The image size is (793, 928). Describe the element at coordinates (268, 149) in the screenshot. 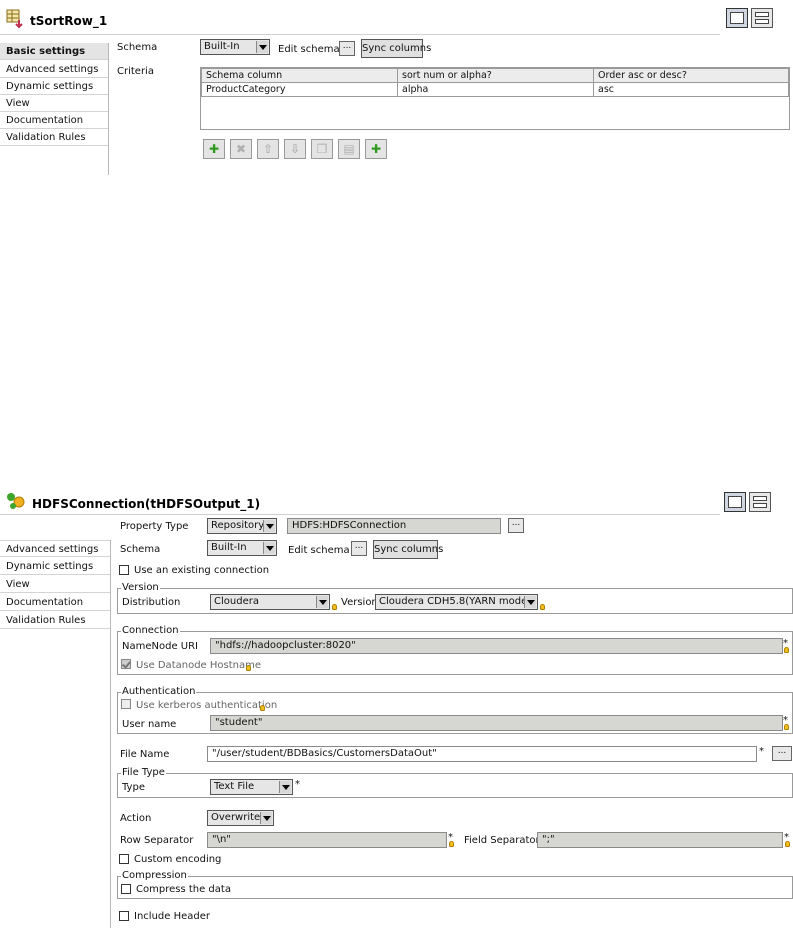

I see `move-up-icon: ⇧` at that location.